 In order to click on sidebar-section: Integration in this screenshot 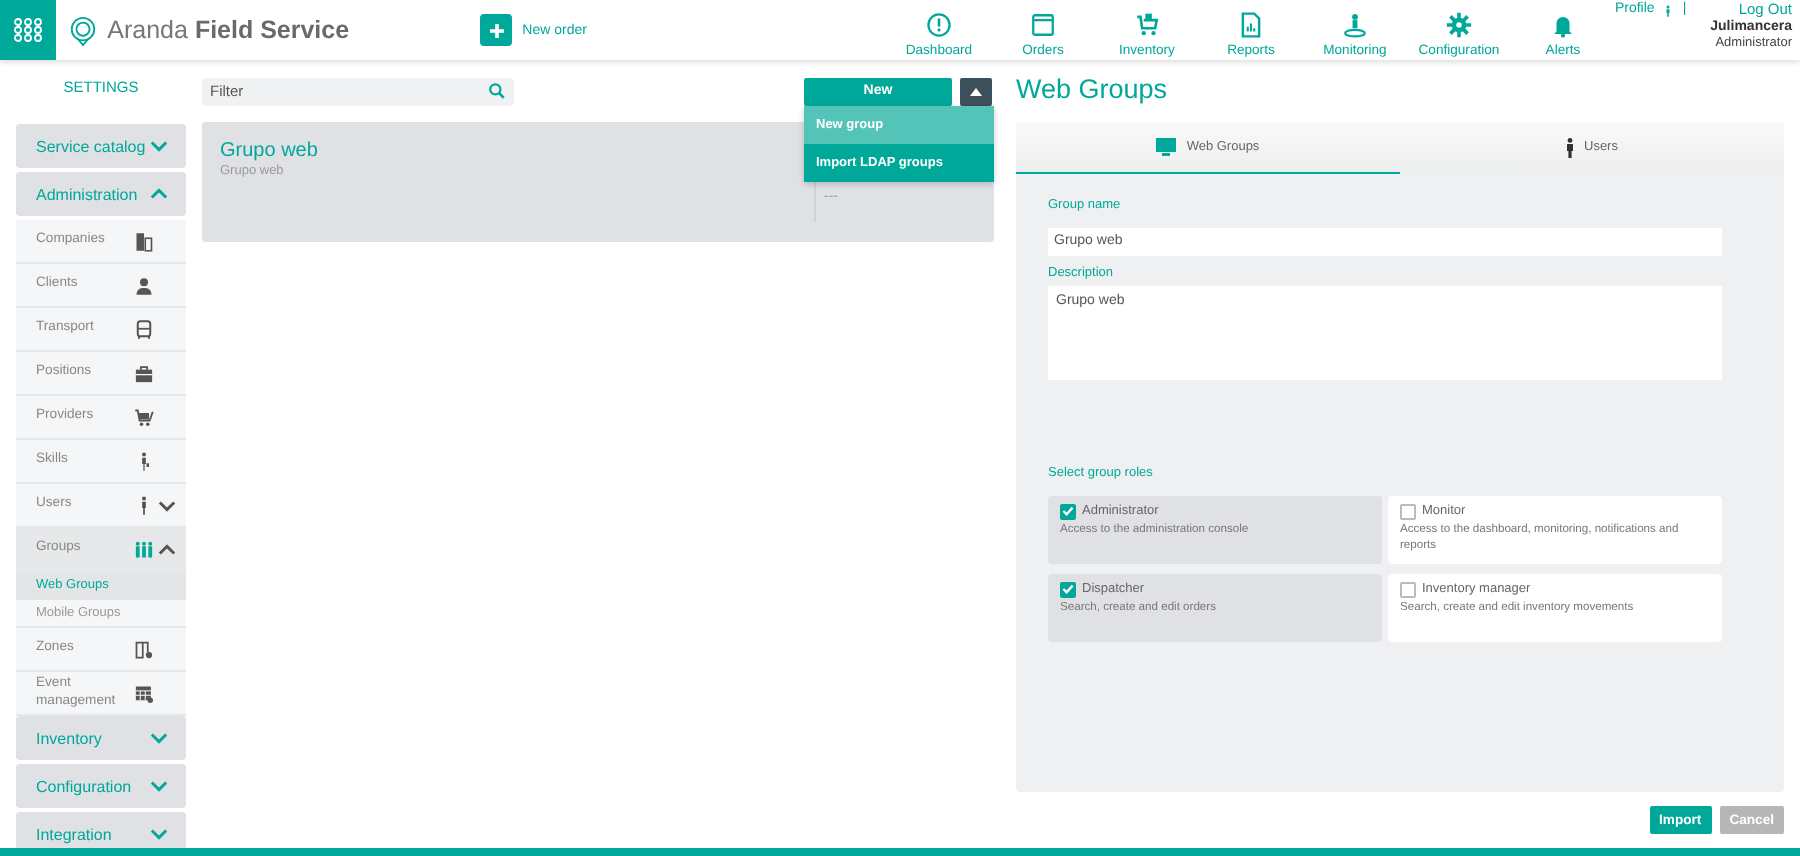, I will do `click(101, 830)`.